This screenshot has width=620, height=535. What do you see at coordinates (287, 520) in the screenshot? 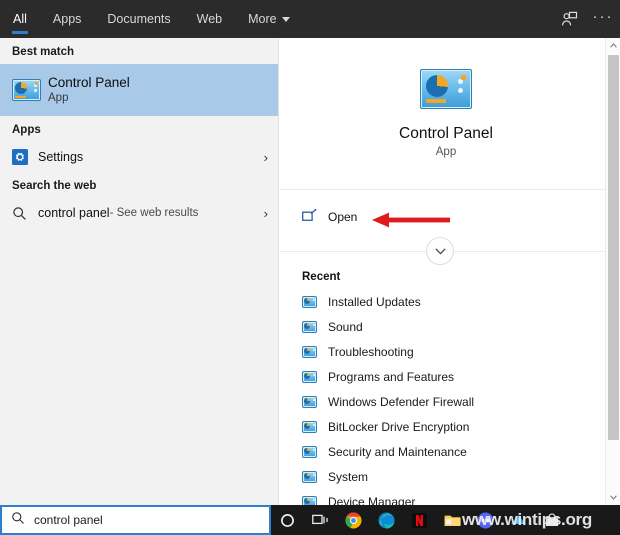
I see `cortana-icon` at bounding box center [287, 520].